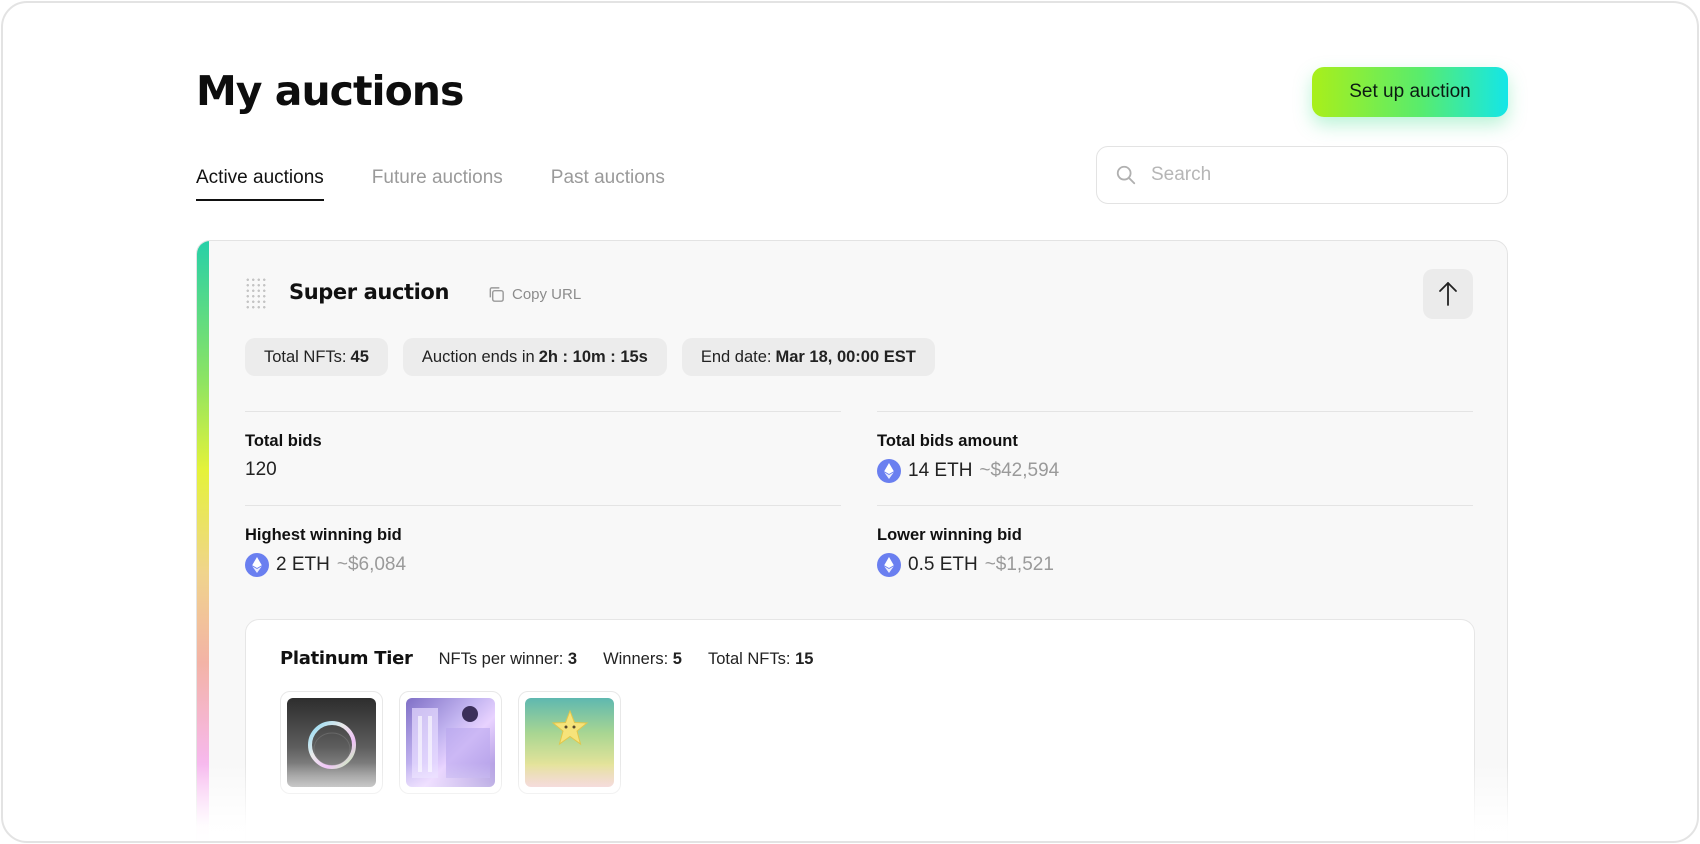 This screenshot has height=844, width=1700. What do you see at coordinates (947, 441) in the screenshot?
I see `total-bids-amount-label: Total bids amount` at bounding box center [947, 441].